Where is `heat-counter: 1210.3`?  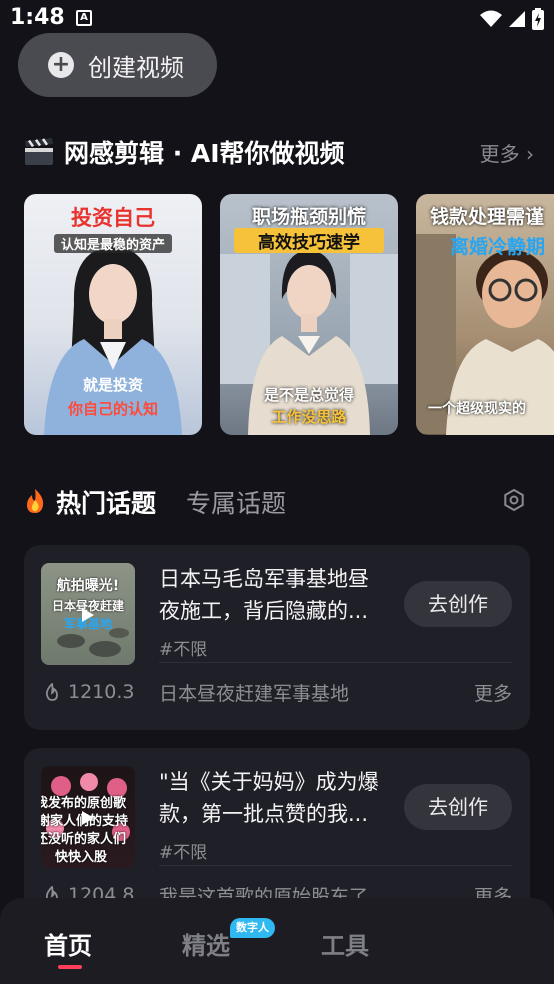 heat-counter: 1210.3 is located at coordinates (89, 692).